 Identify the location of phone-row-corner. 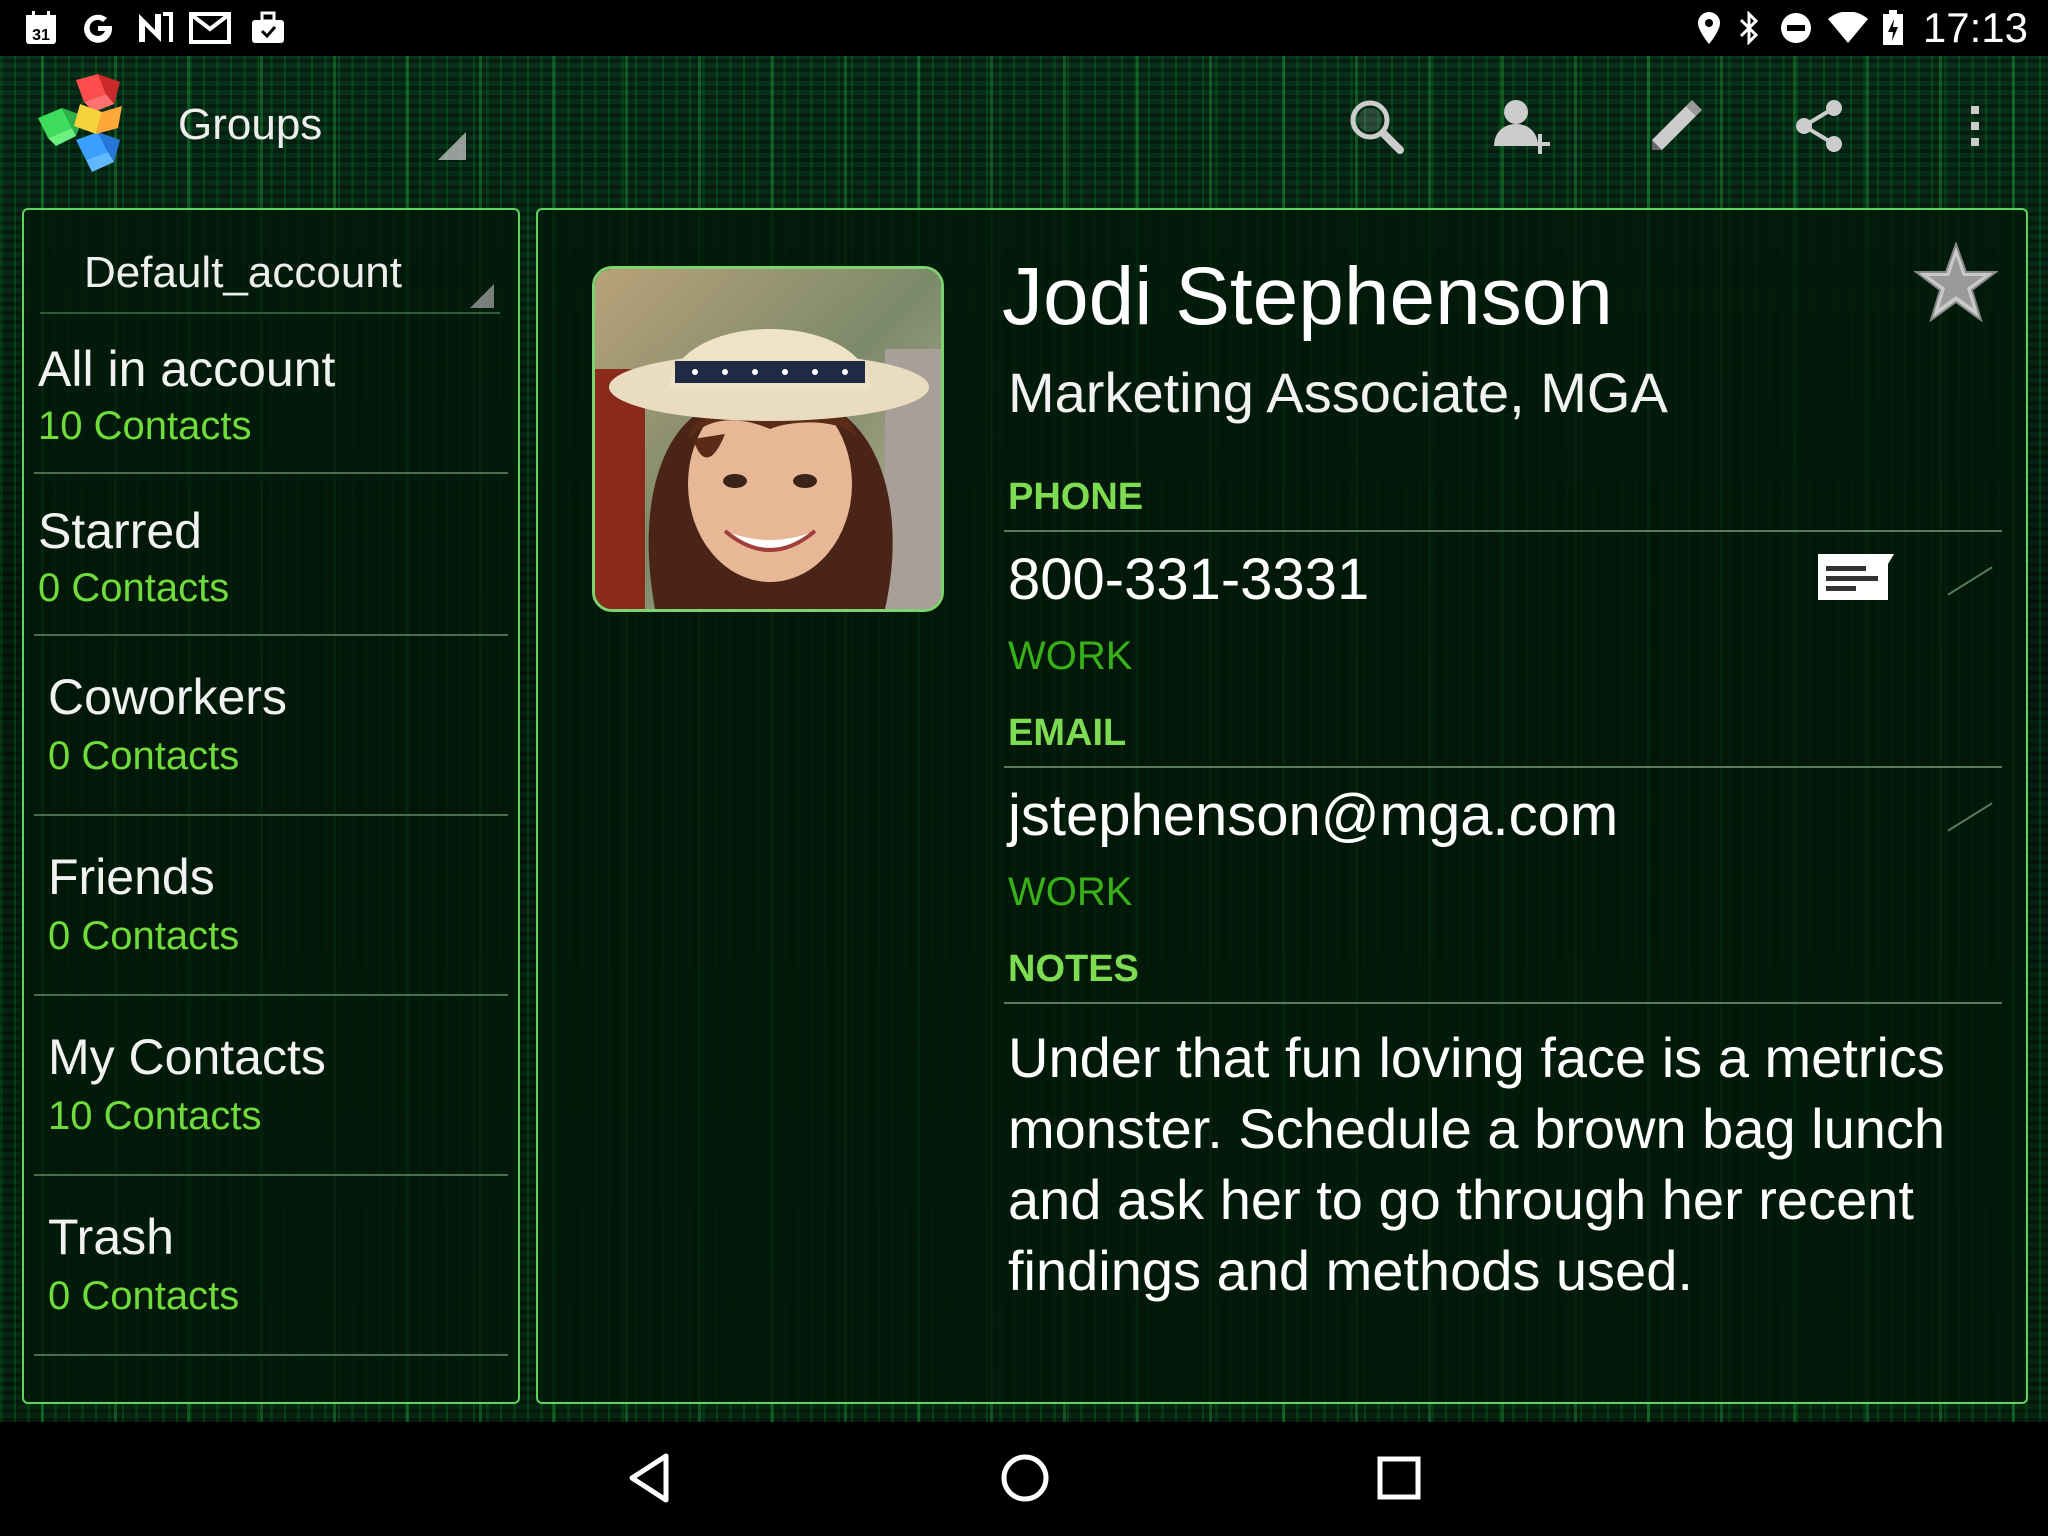
(1970, 581).